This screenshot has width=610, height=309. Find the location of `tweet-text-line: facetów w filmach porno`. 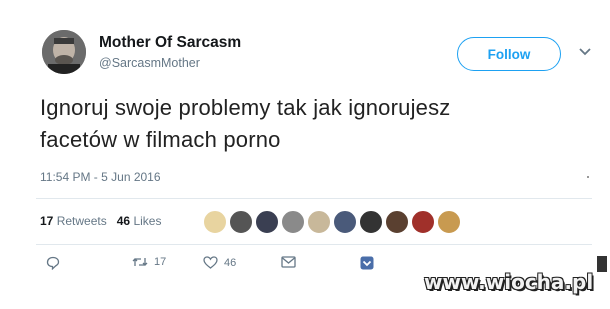

tweet-text-line: facetów w filmach porno is located at coordinates (160, 139).